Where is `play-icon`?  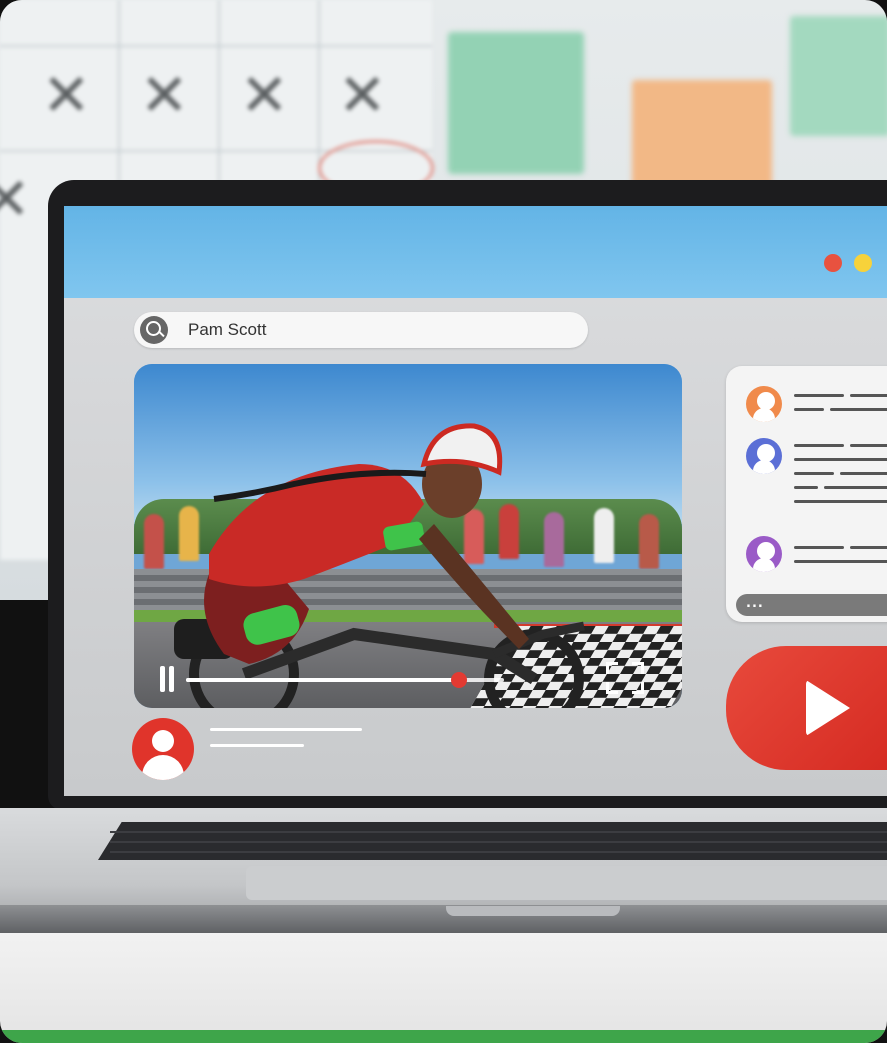
play-icon is located at coordinates (828, 708).